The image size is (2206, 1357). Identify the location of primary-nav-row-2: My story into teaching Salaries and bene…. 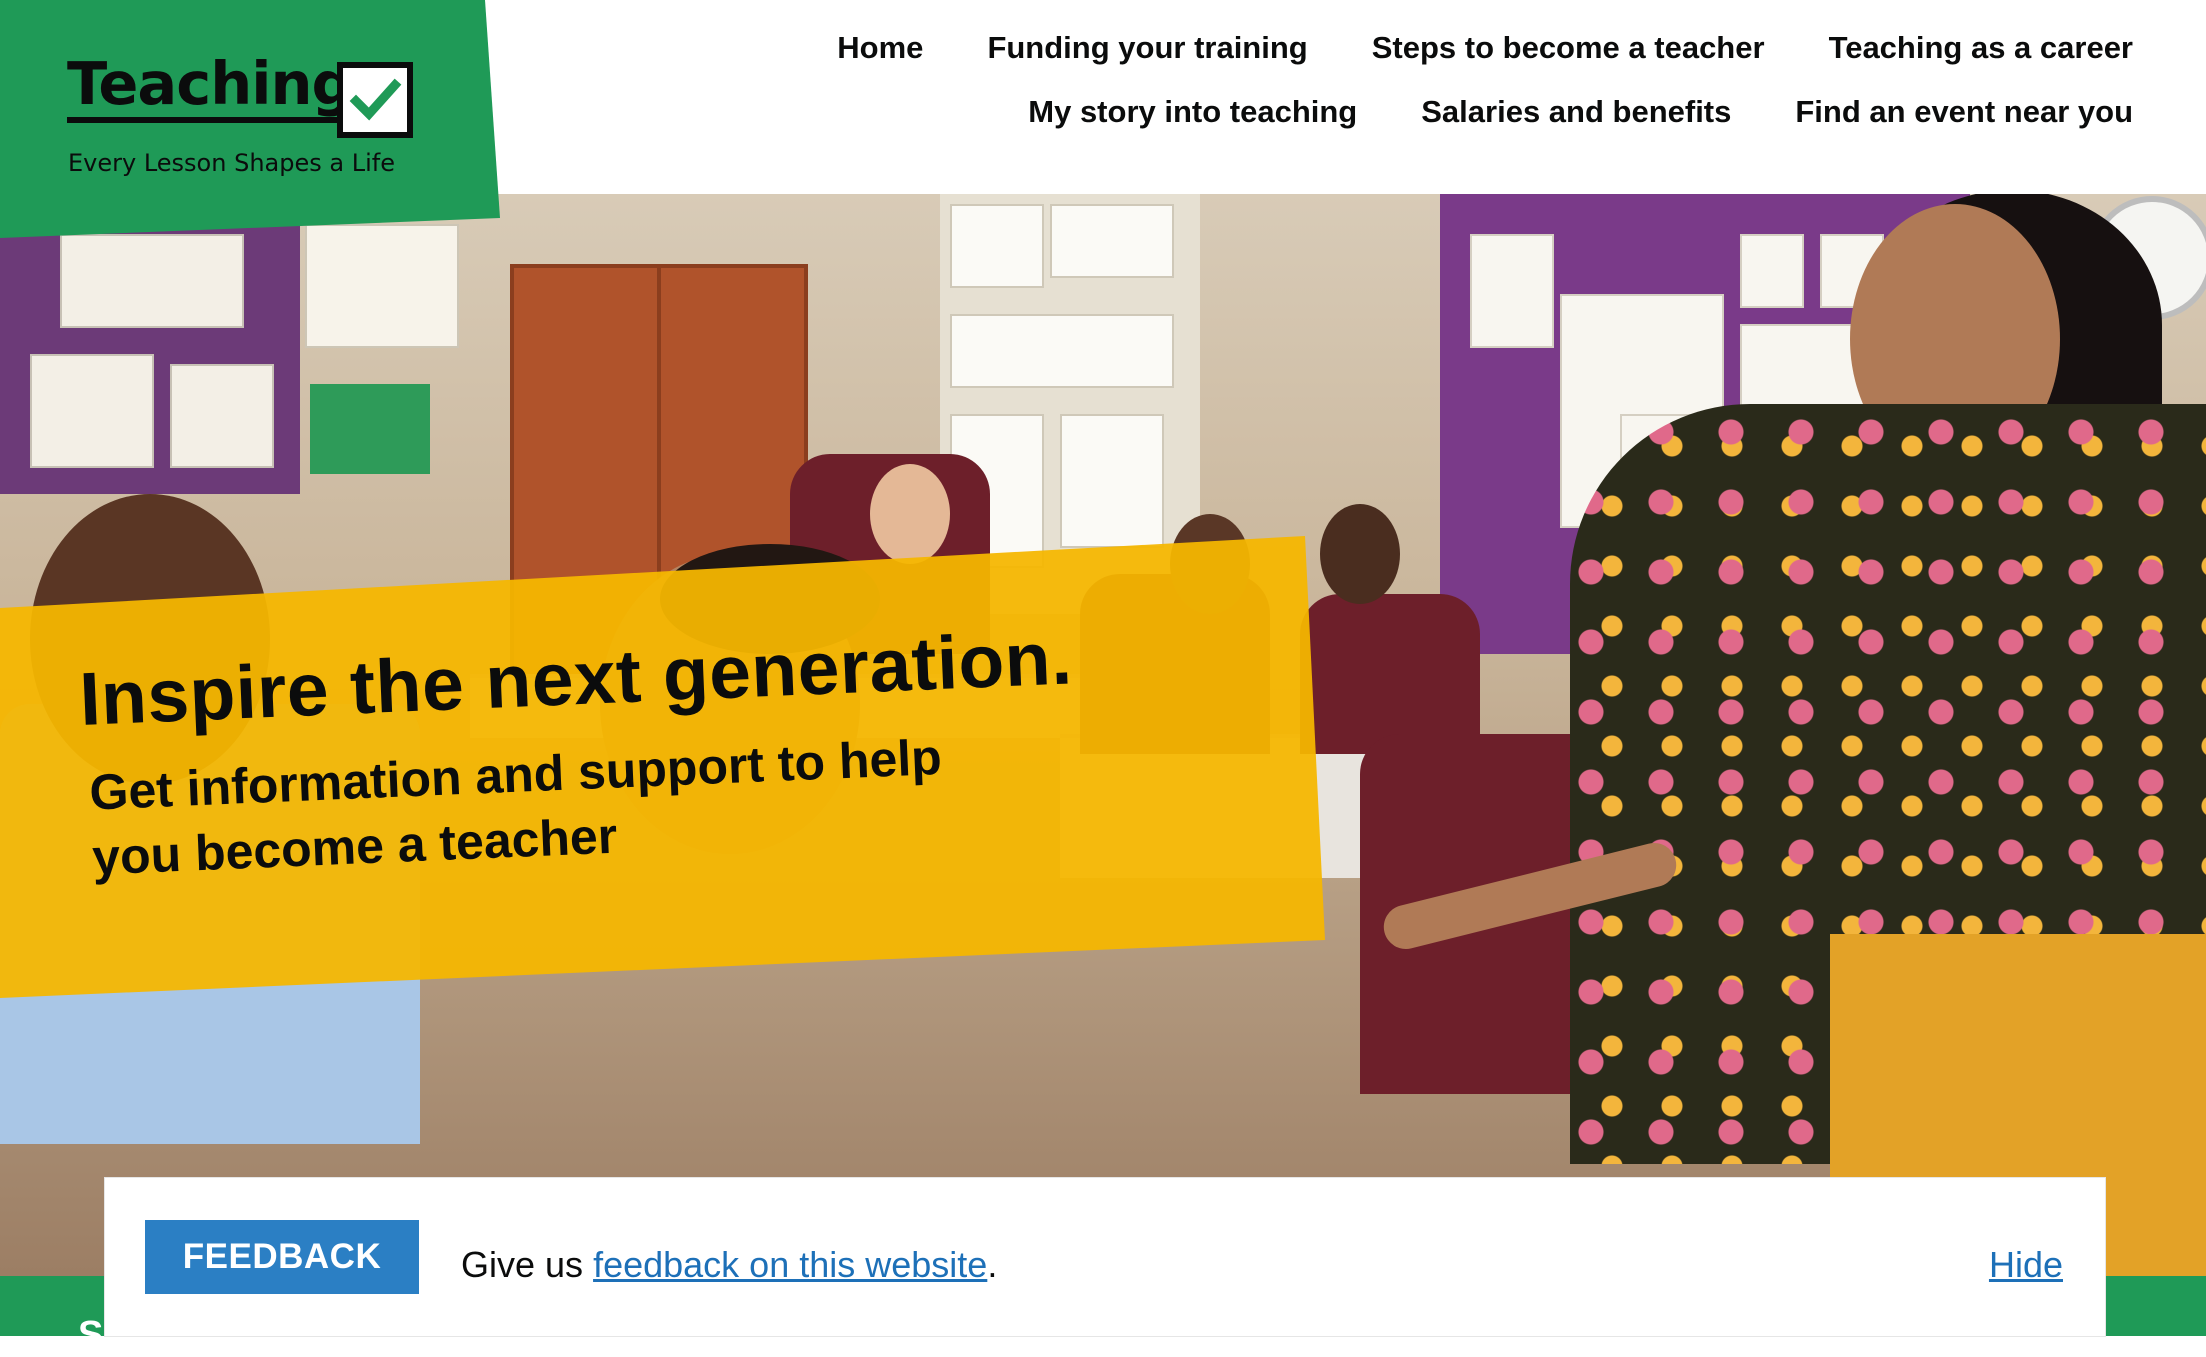
(1580, 112).